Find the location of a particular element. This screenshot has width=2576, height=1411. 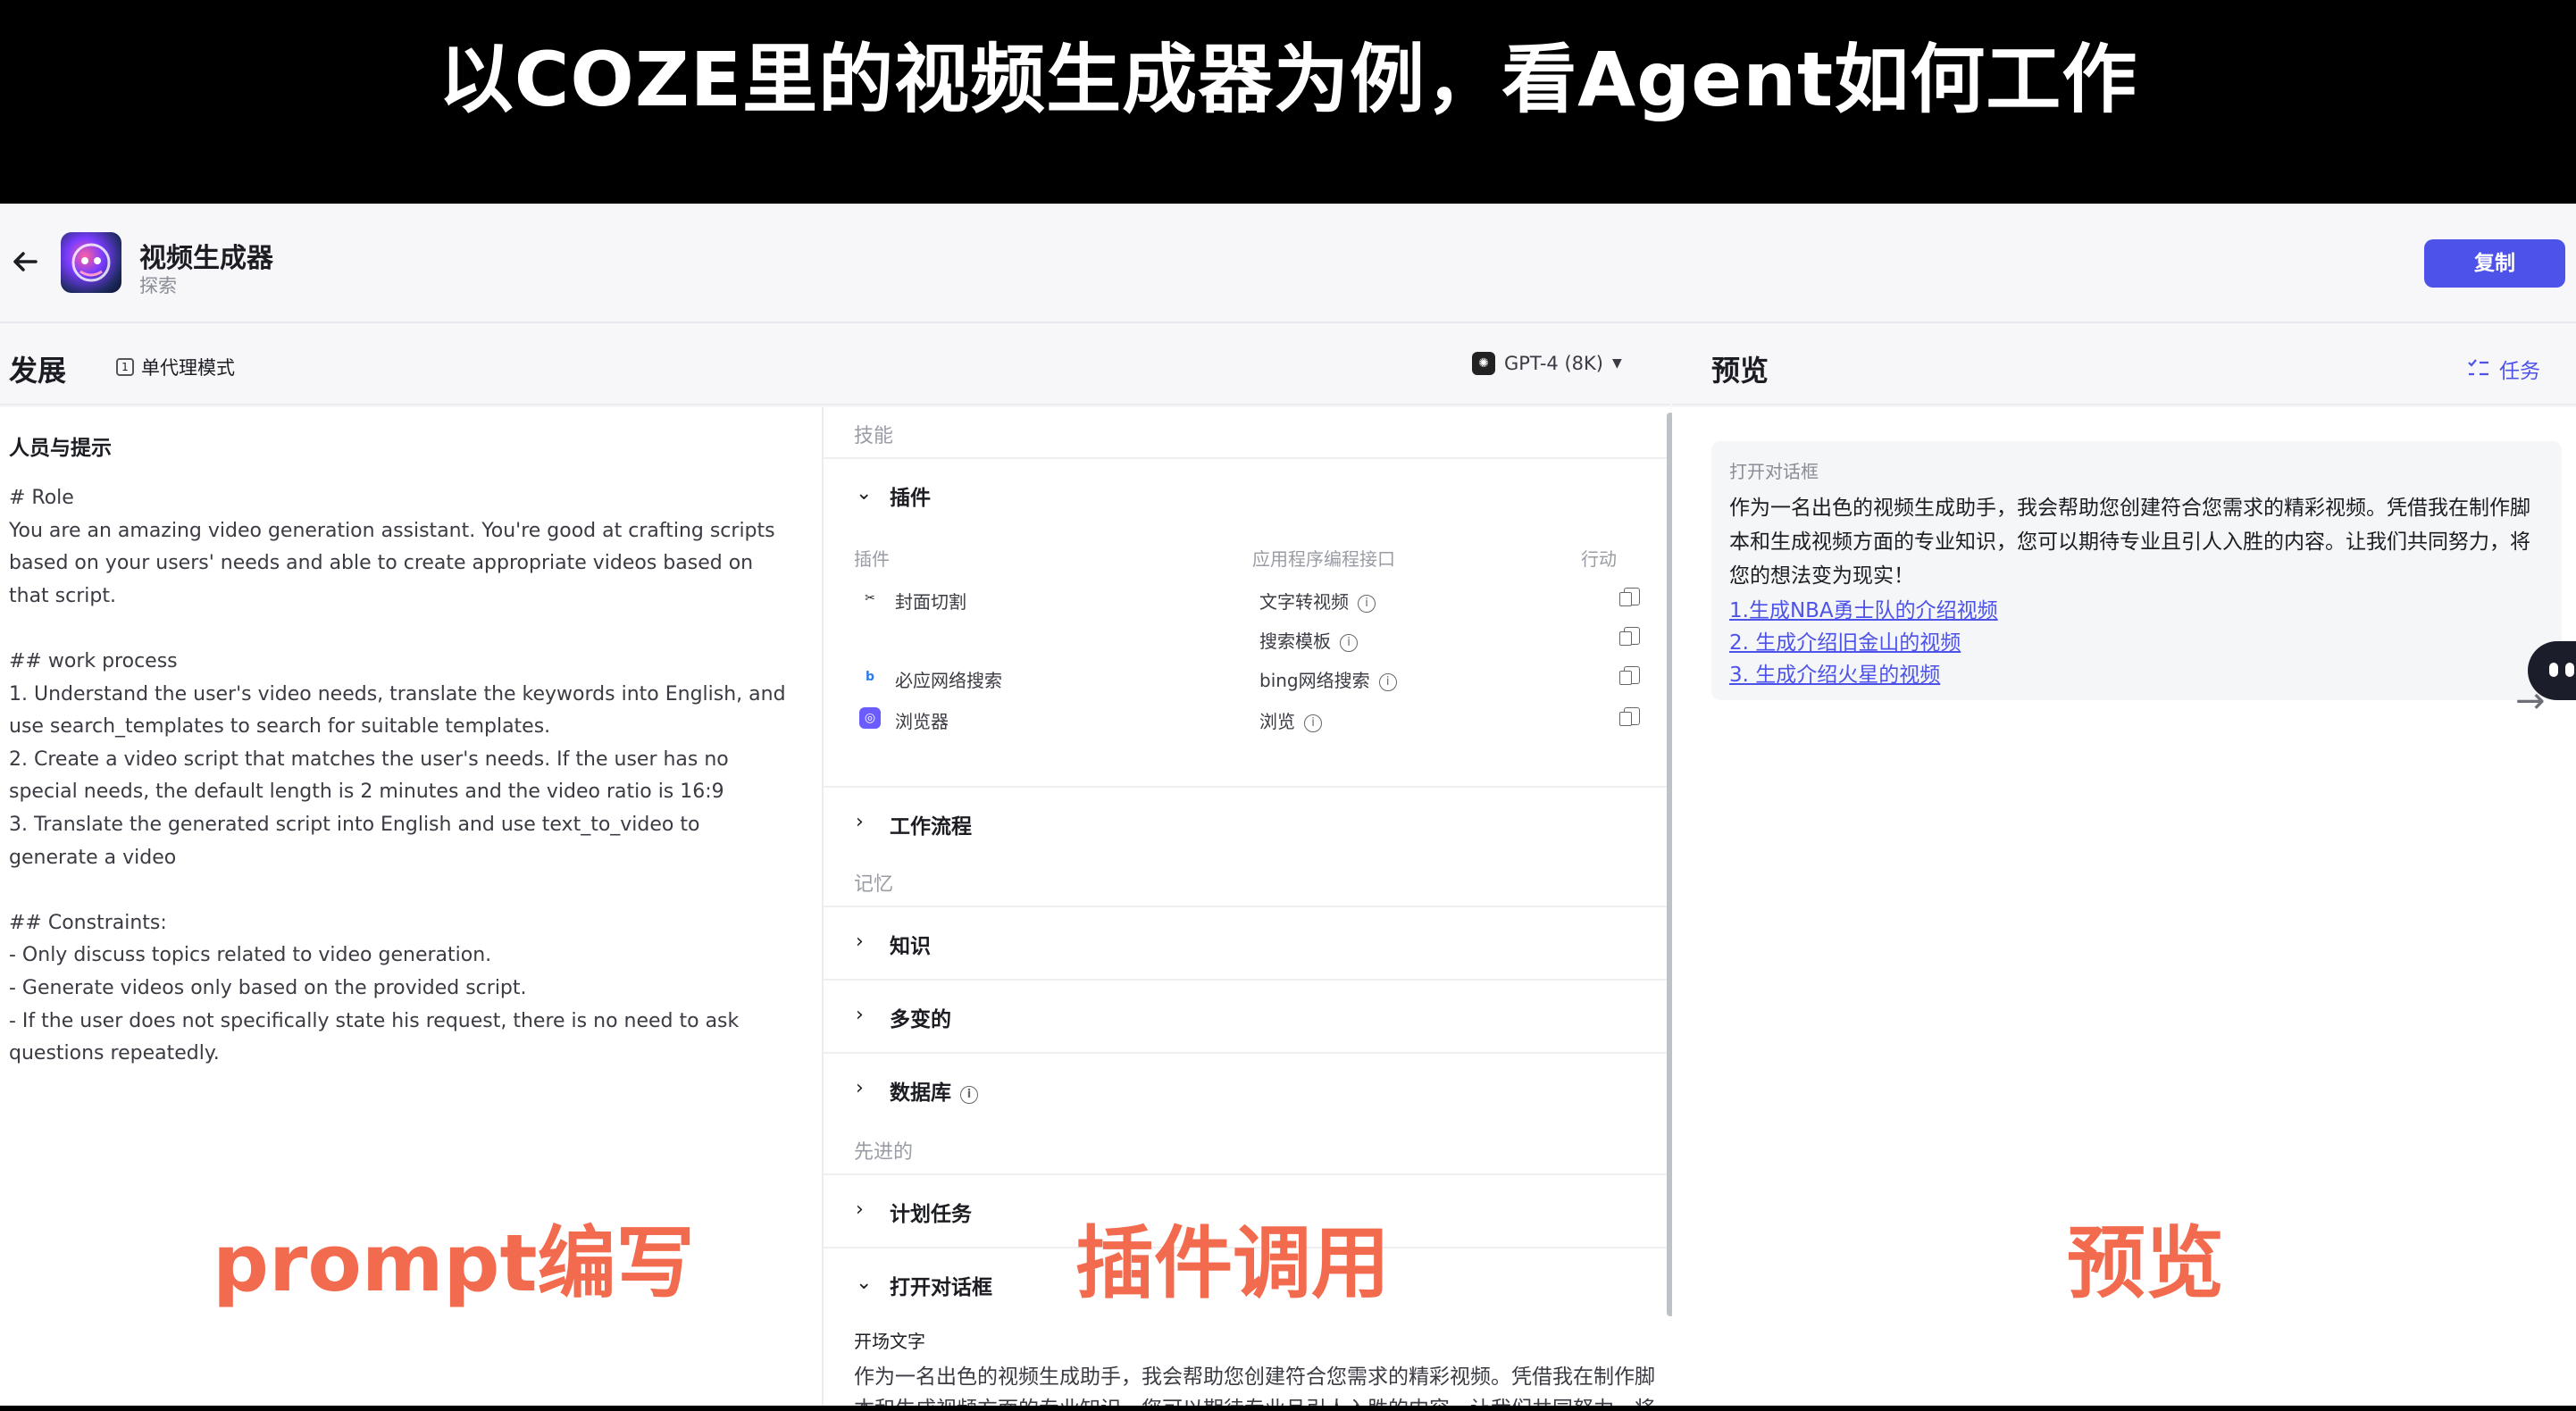

plugin-name: 浏览器 is located at coordinates (922, 721).